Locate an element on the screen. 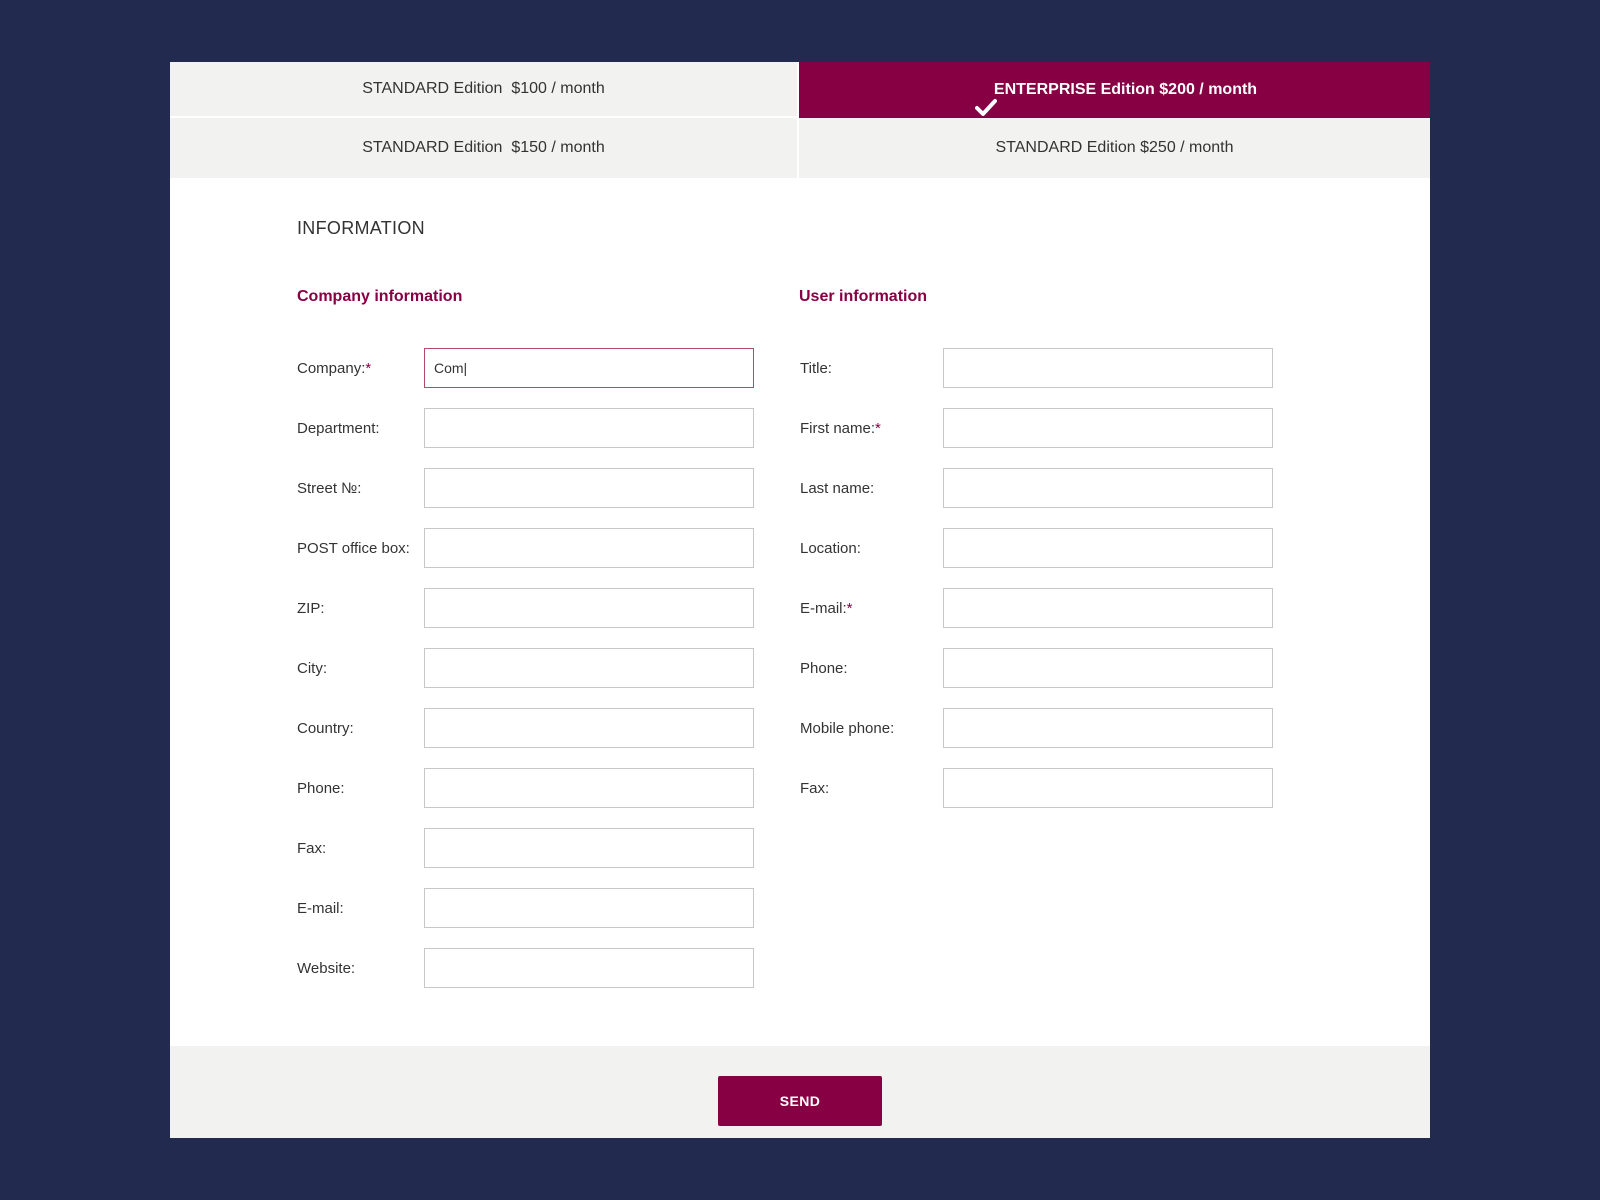 The image size is (1600, 1200). user-field-row: Phone: is located at coordinates (1036, 668).